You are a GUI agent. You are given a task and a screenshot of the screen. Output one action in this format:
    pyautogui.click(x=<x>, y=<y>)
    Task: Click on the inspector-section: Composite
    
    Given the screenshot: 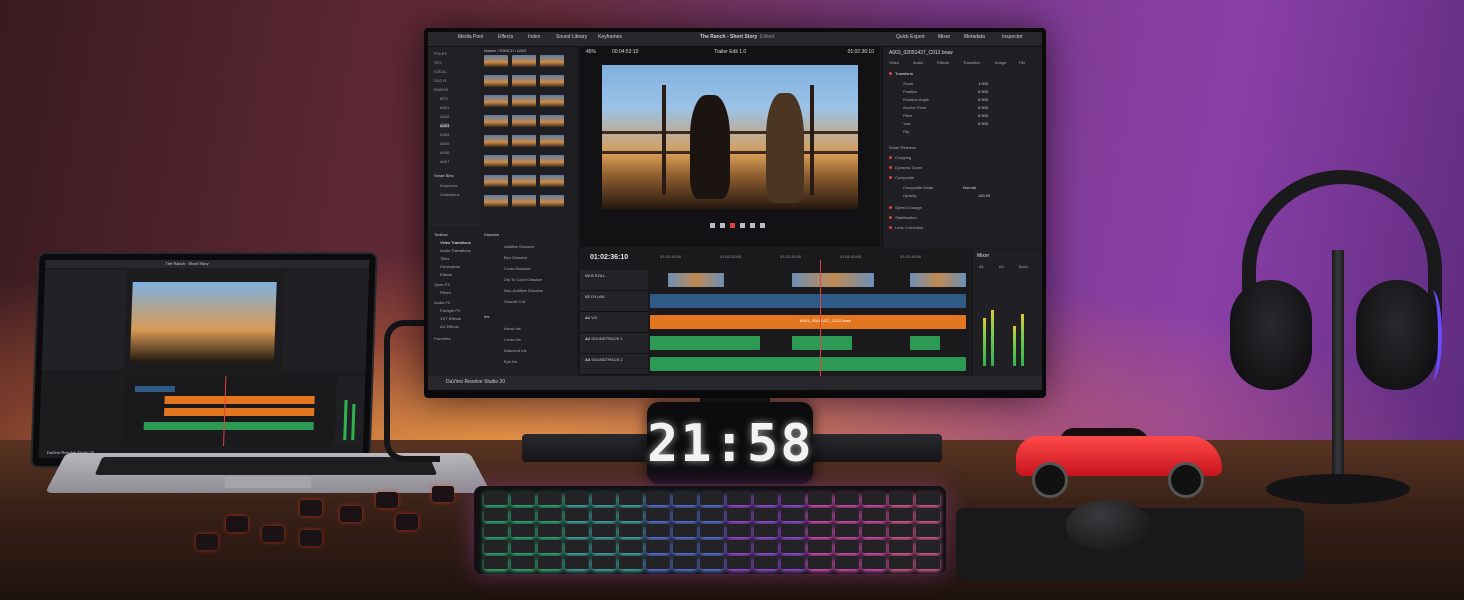 What is the action you would take?
    pyautogui.click(x=901, y=177)
    